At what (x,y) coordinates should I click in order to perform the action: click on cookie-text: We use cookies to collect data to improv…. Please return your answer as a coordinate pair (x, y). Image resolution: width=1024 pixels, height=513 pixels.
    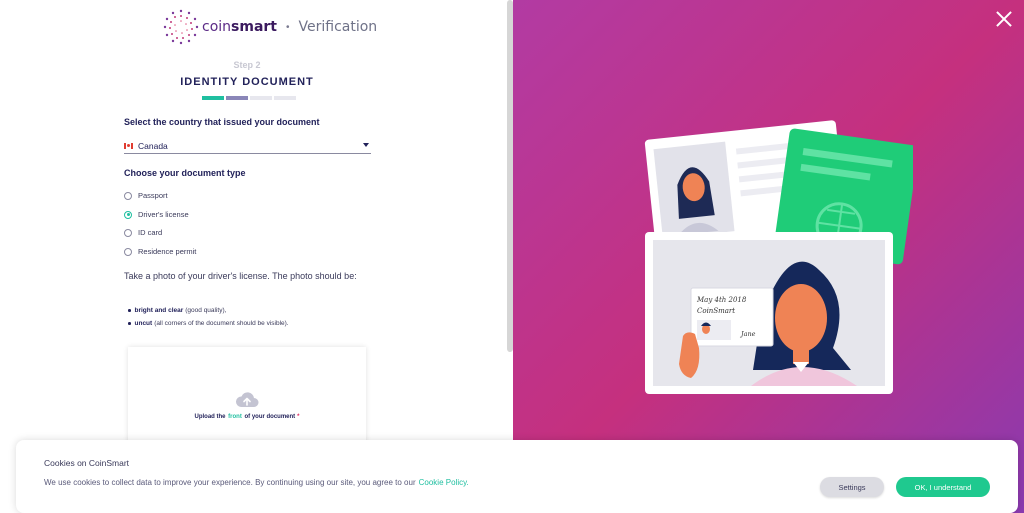
    Looking at the image, I should click on (256, 482).